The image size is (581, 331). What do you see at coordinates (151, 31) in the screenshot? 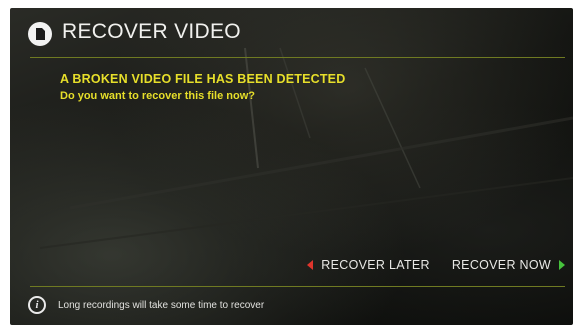
I see `dialog-title: RECOVER VIDEO` at bounding box center [151, 31].